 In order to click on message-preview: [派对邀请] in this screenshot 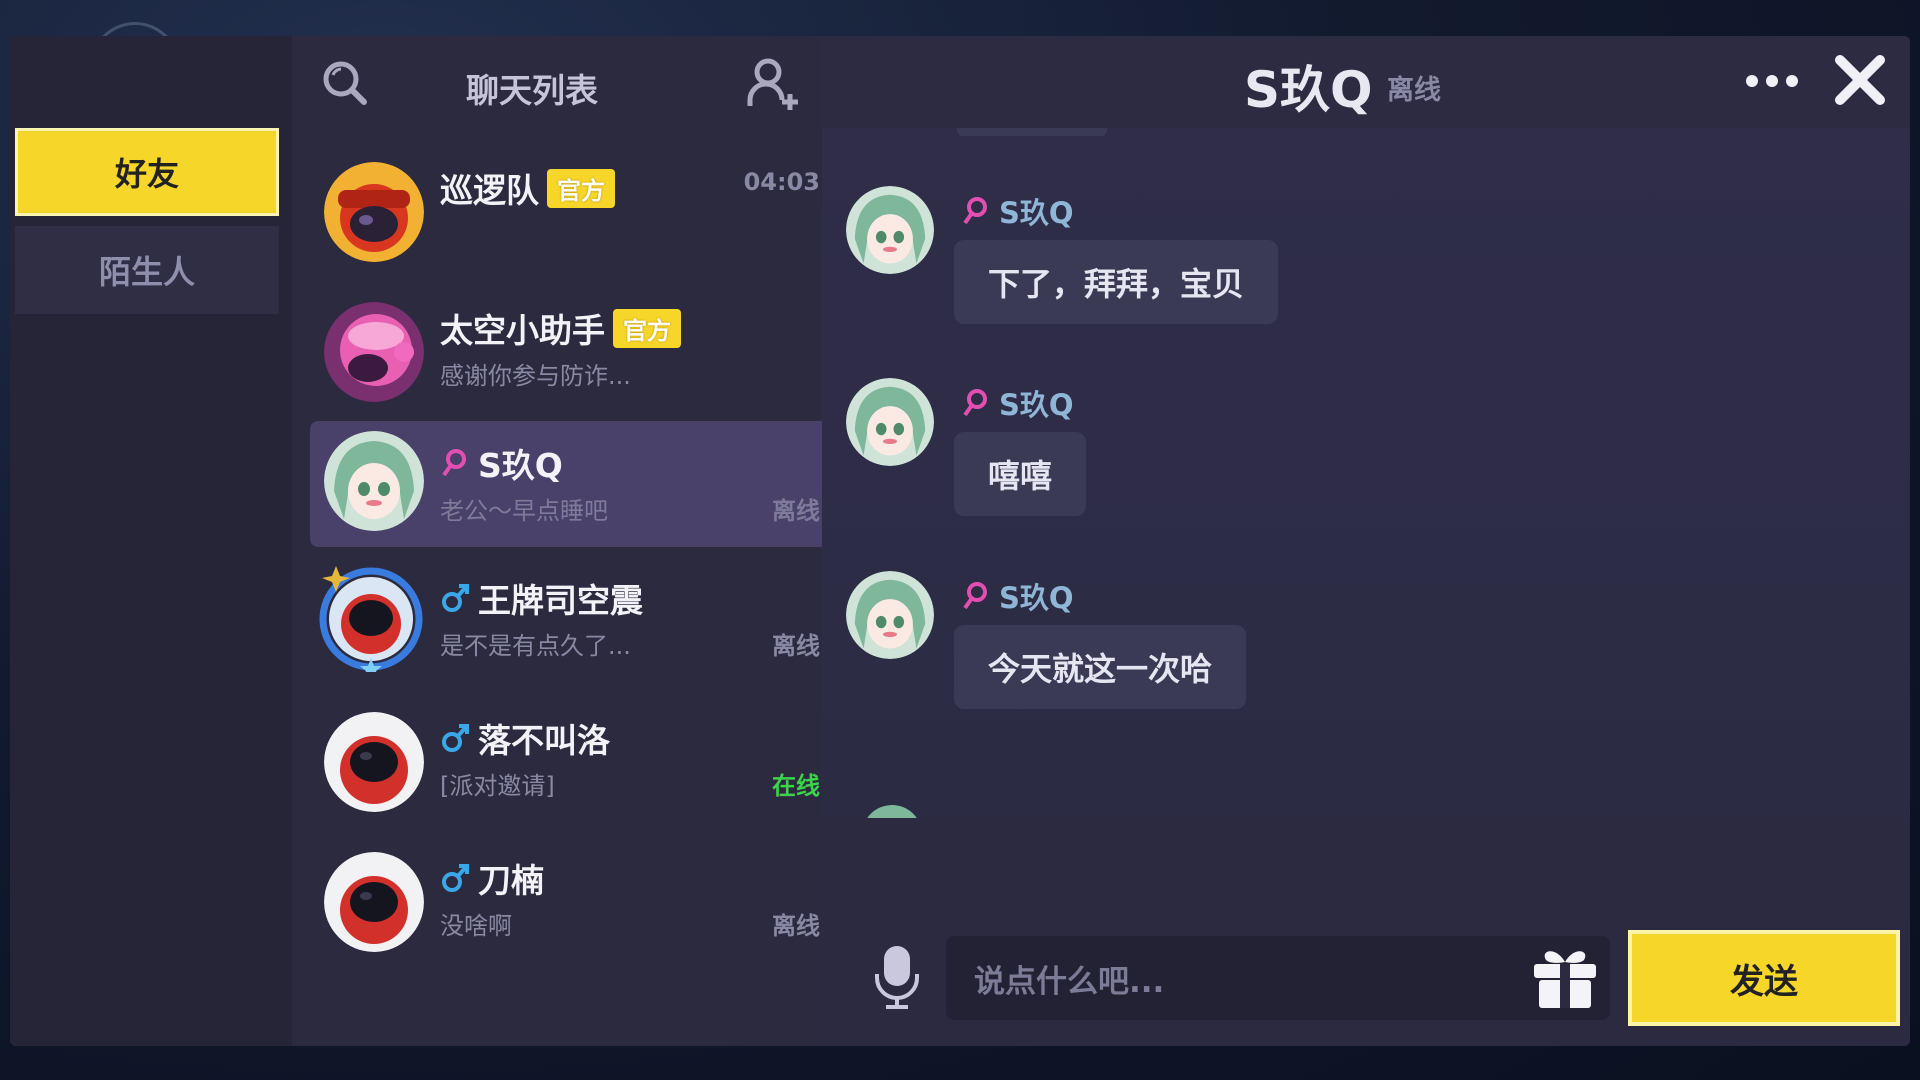, I will do `click(497, 786)`.